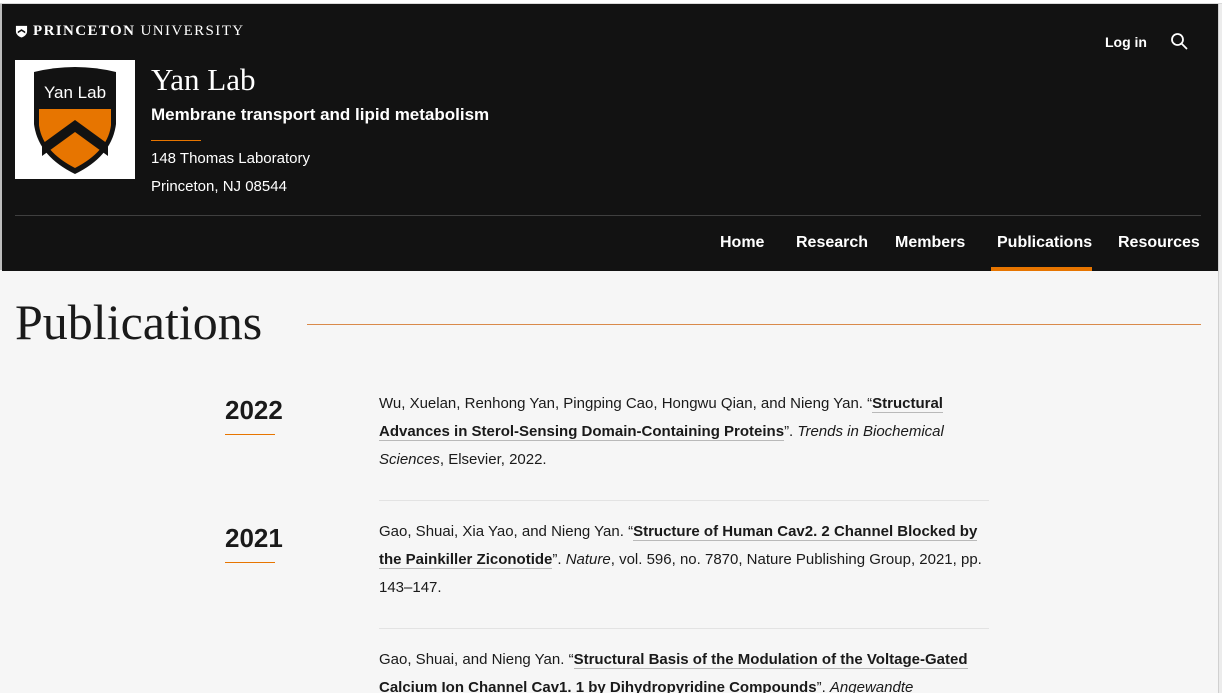 This screenshot has width=1222, height=693. Describe the element at coordinates (139, 322) in the screenshot. I see `page-title: Publications` at that location.